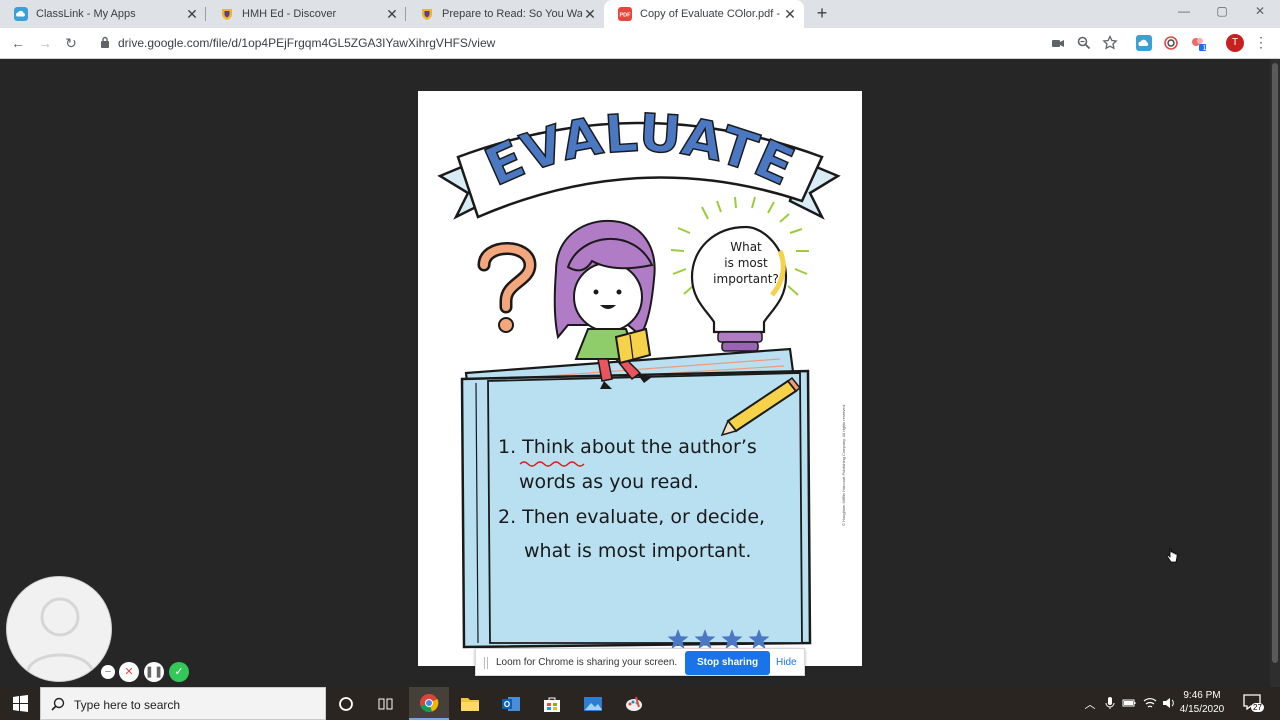  I want to click on banner-title-text: EVALUATE, so click(639, 151).